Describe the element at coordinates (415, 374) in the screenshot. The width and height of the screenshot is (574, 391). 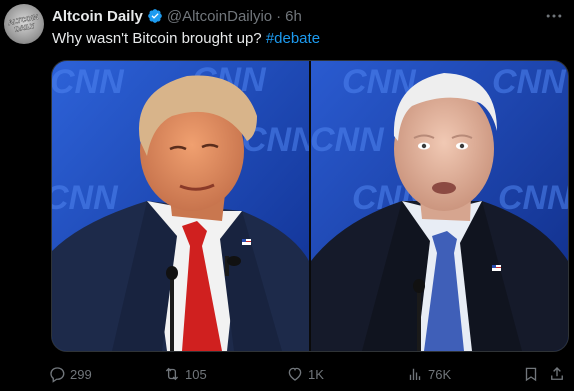
I see `views-icon` at that location.